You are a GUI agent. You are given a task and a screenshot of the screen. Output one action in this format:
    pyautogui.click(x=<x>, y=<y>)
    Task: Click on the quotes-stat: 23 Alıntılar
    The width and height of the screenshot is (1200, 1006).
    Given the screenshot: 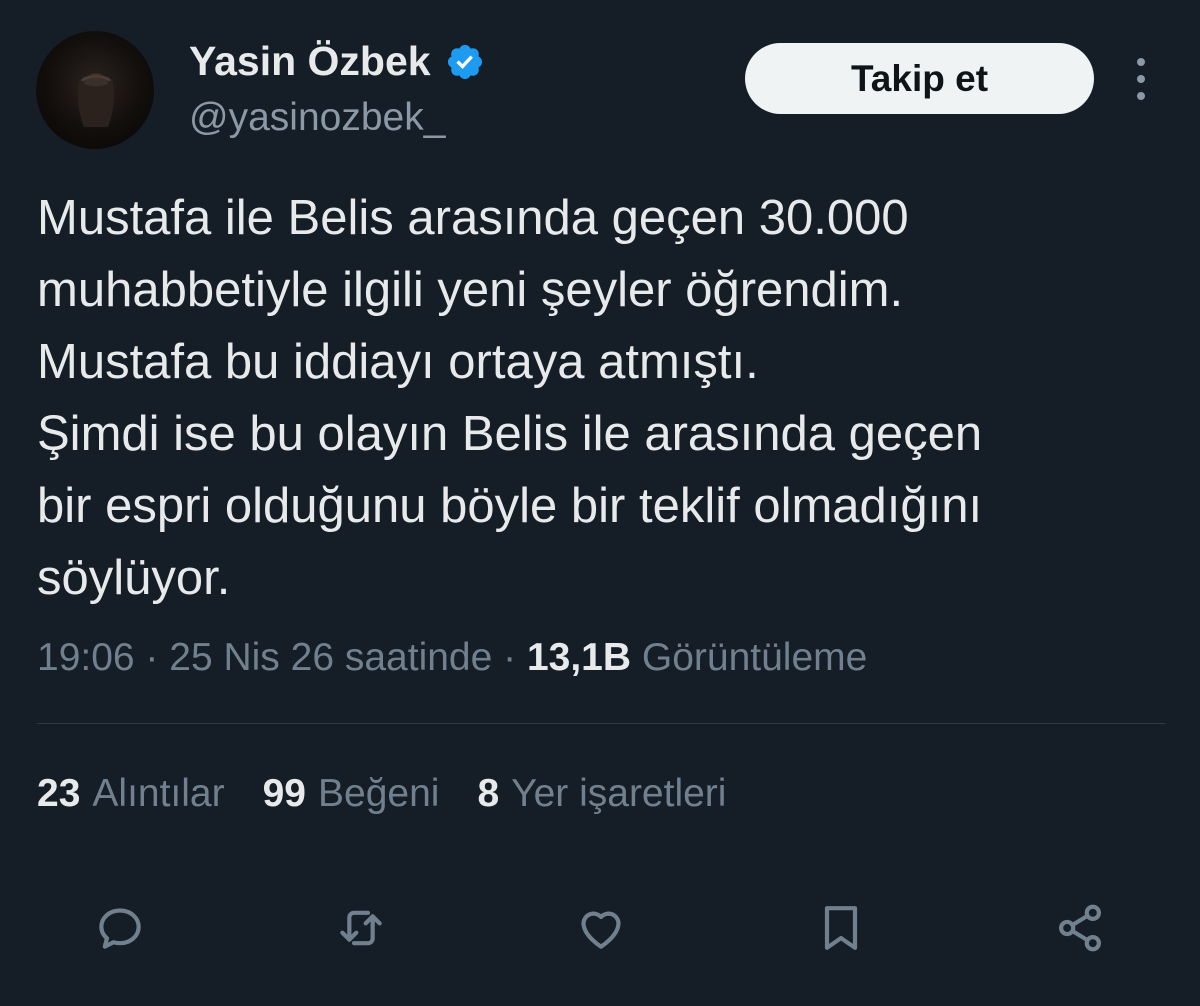 What is the action you would take?
    pyautogui.click(x=131, y=794)
    